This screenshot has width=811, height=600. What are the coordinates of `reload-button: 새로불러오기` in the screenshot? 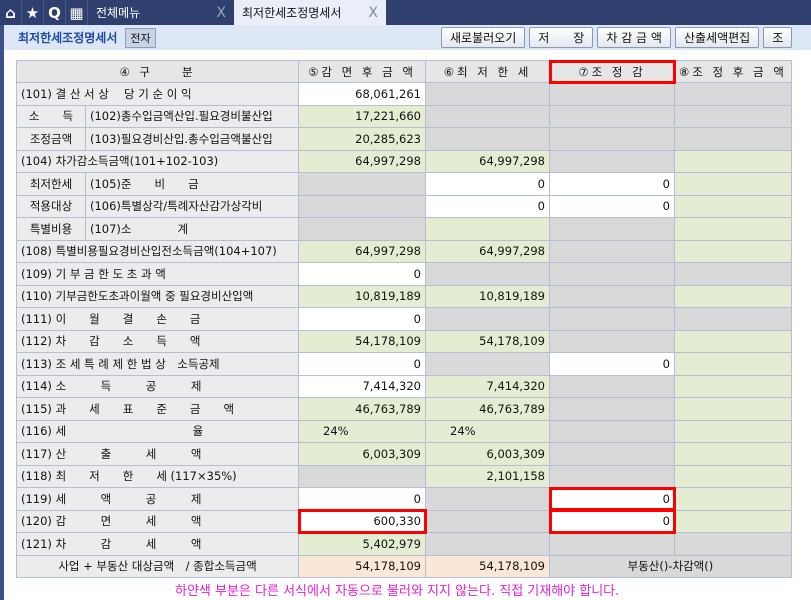 It's located at (483, 37).